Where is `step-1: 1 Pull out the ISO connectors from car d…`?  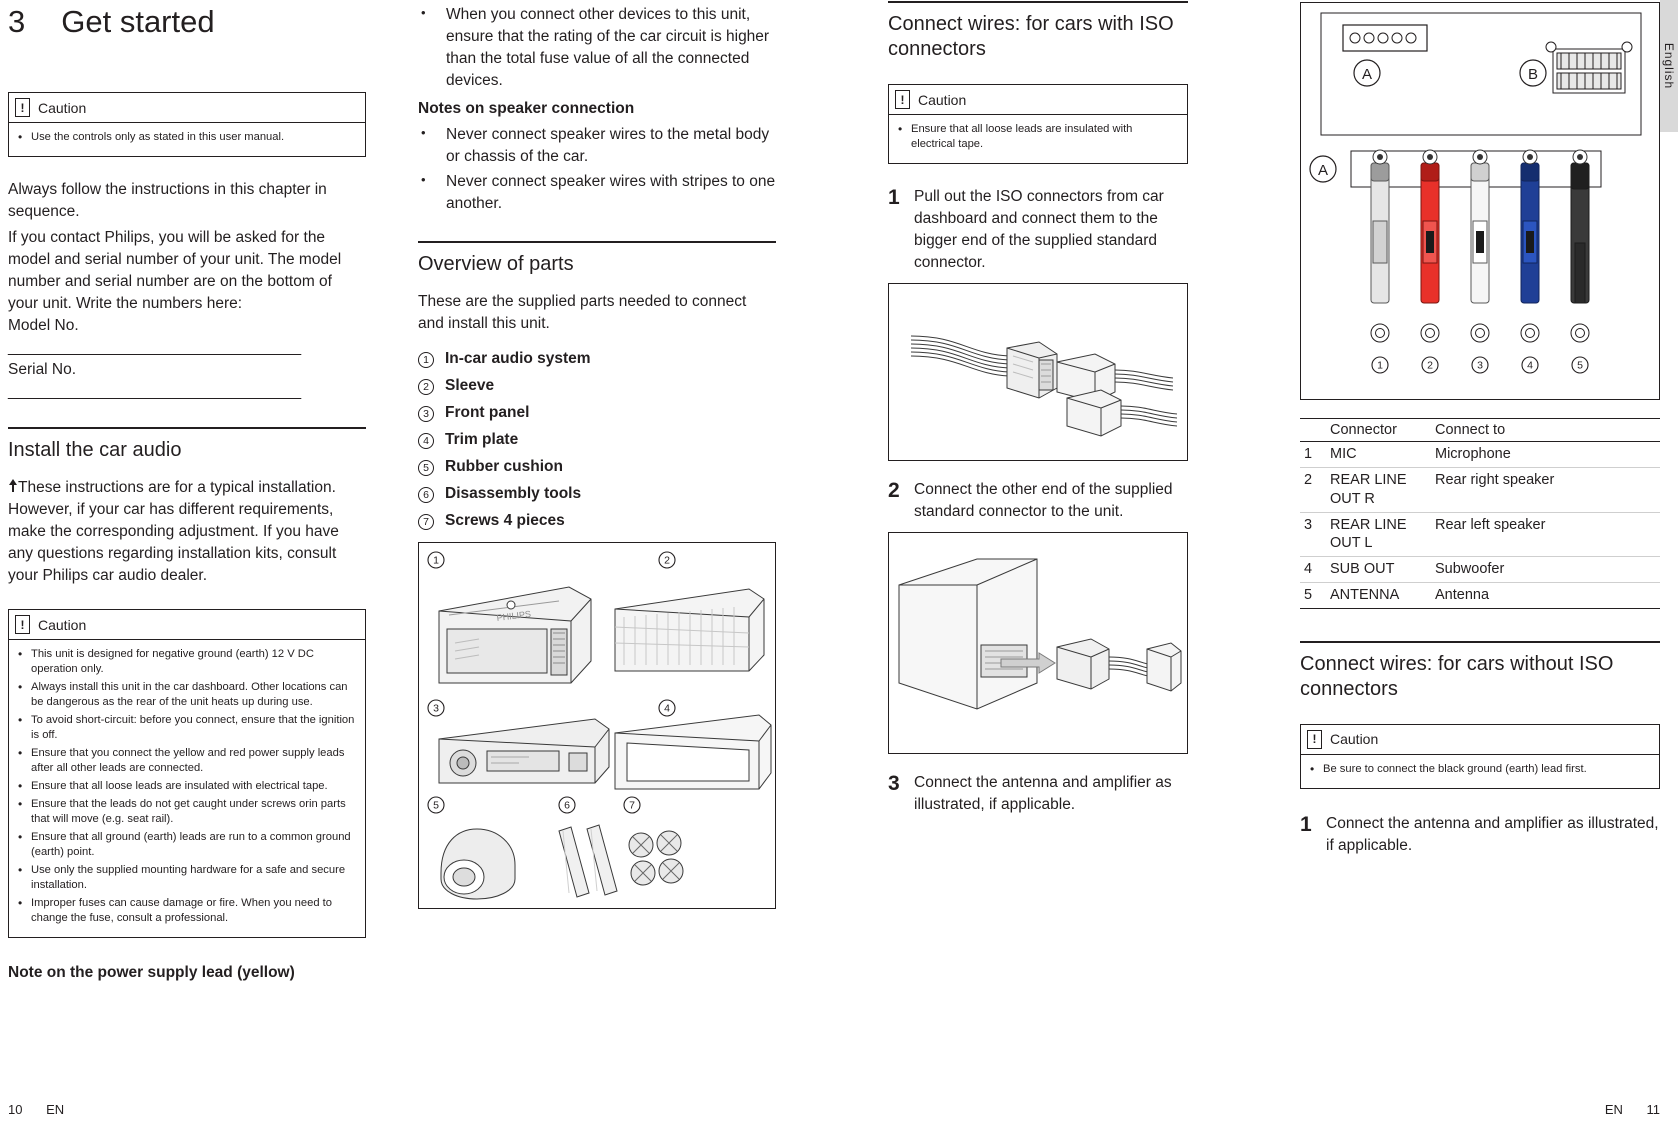
step-1: 1 Pull out the ISO connectors from car d… is located at coordinates (1038, 230).